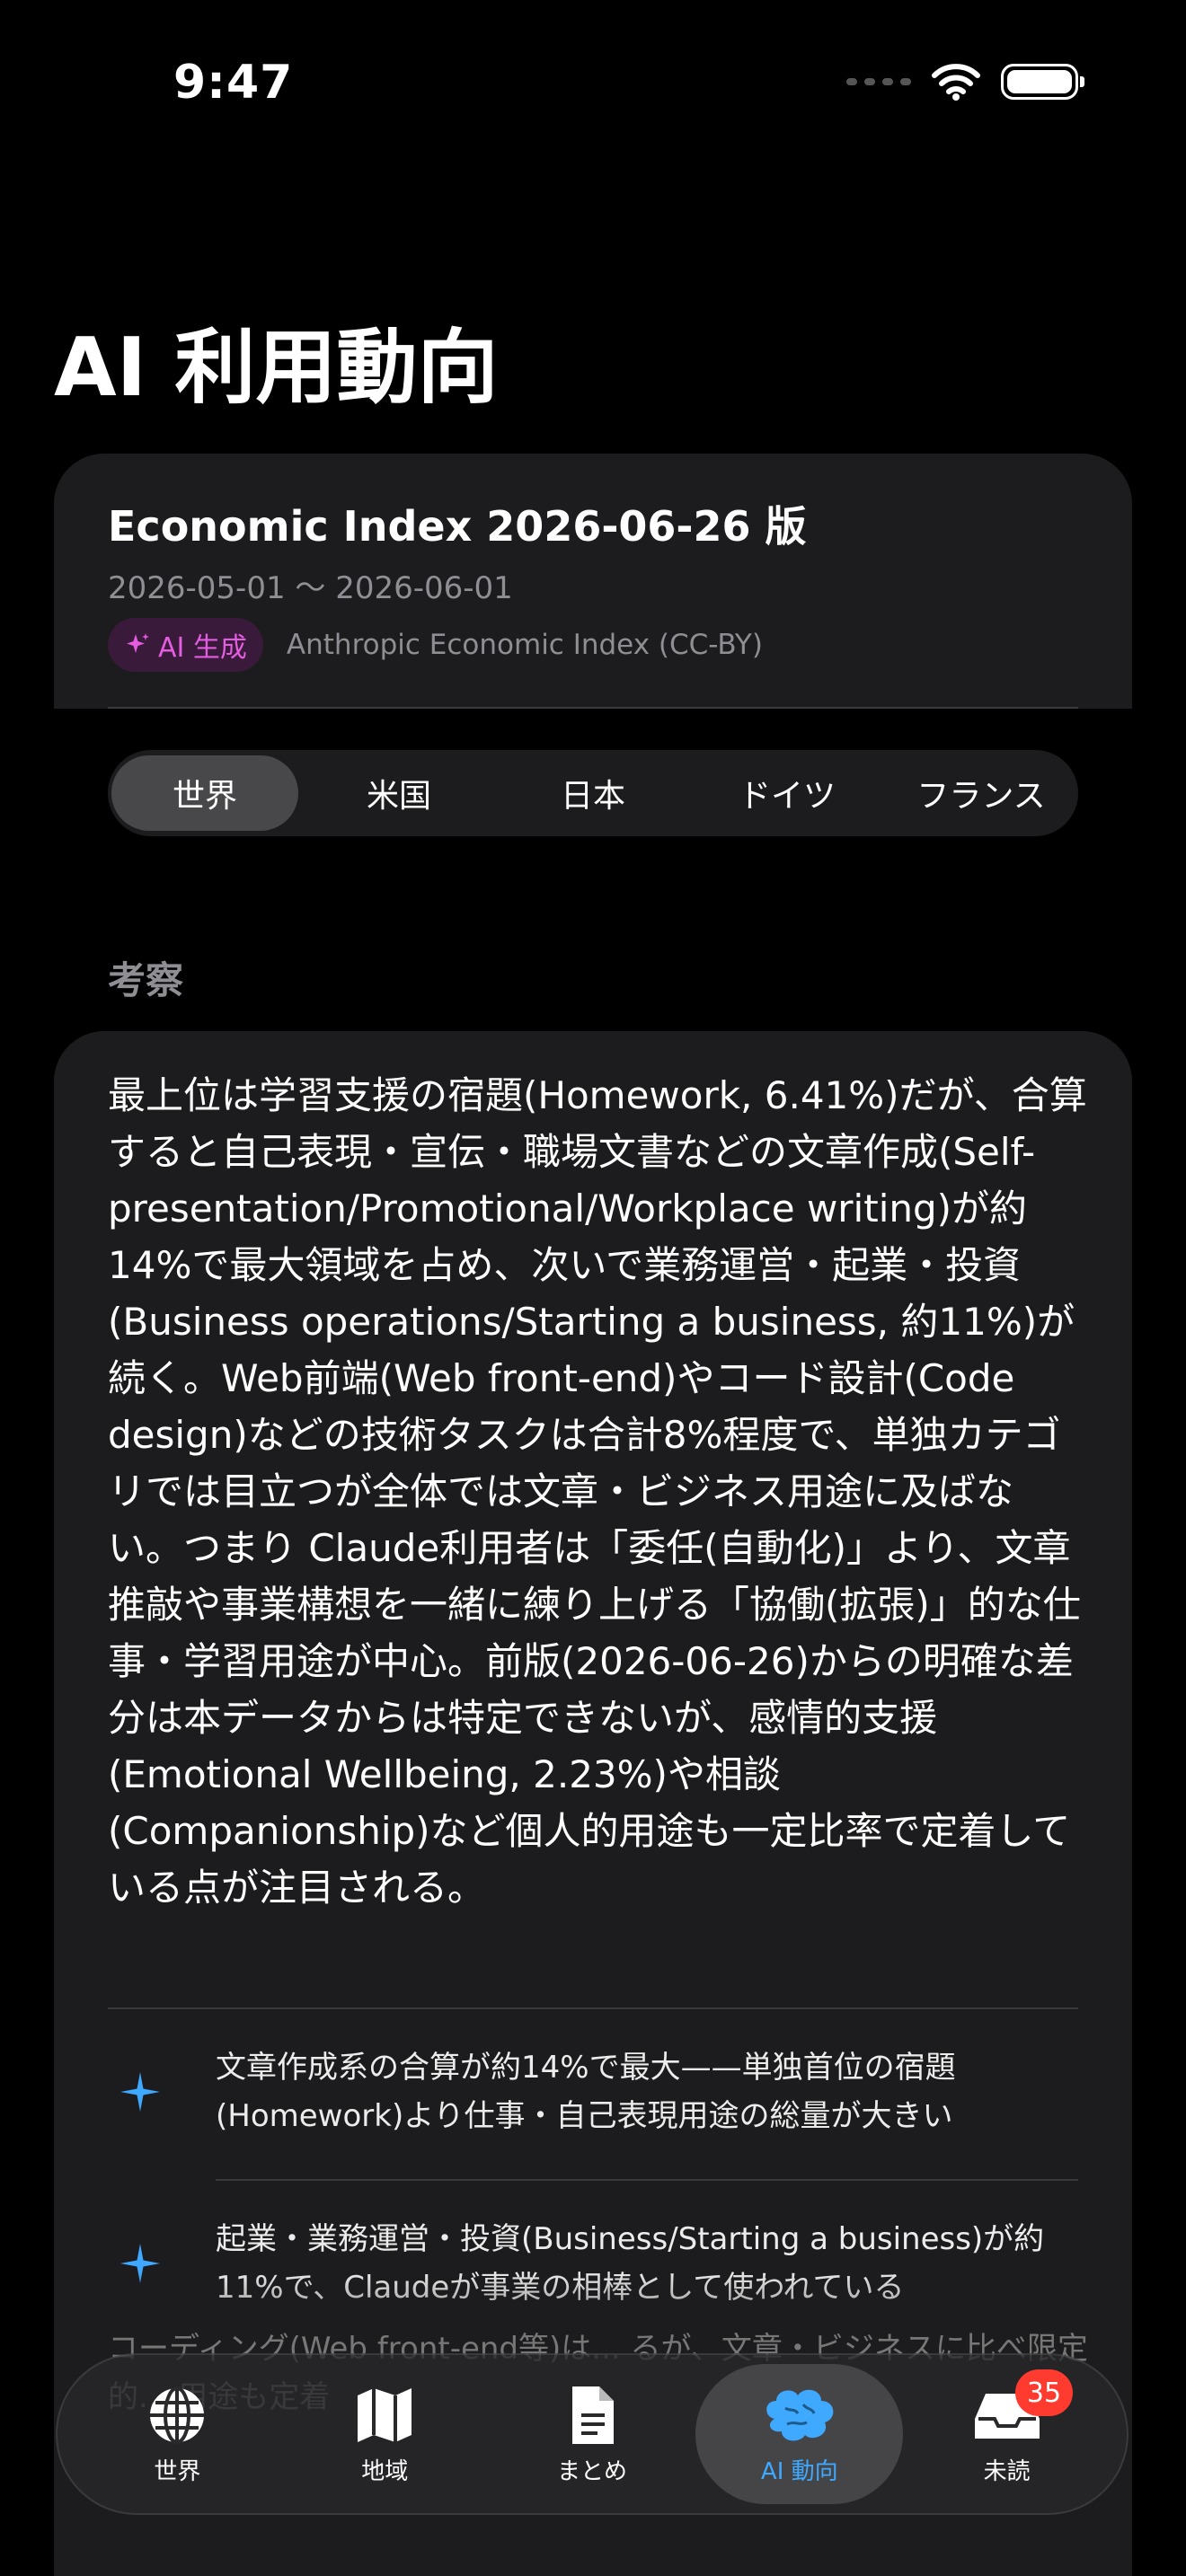 This screenshot has height=2576, width=1186. What do you see at coordinates (787, 793) in the screenshot?
I see `segment-germany: ドイツ` at bounding box center [787, 793].